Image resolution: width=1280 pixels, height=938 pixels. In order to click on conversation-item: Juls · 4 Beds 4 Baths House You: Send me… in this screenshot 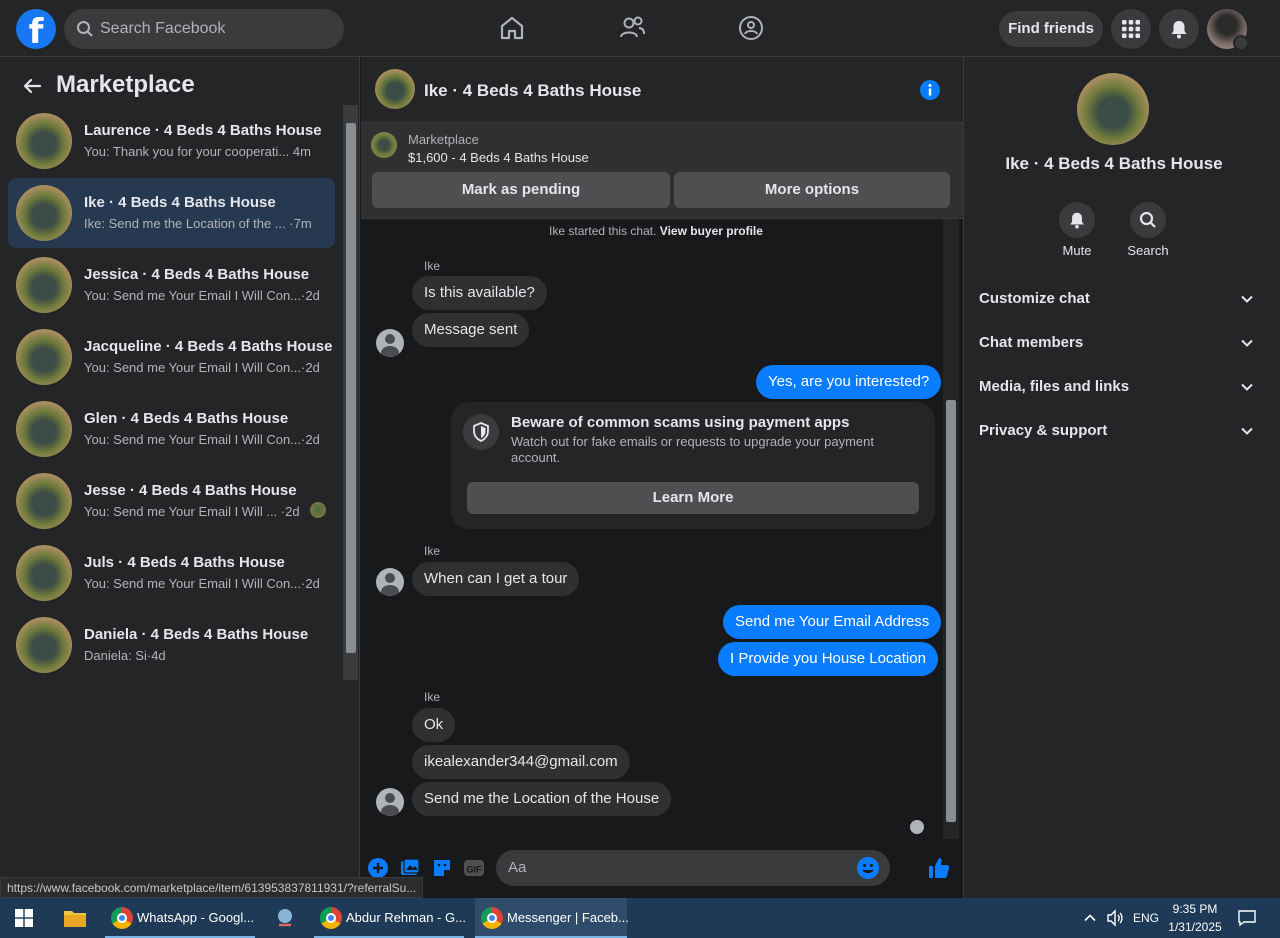, I will do `click(171, 573)`.